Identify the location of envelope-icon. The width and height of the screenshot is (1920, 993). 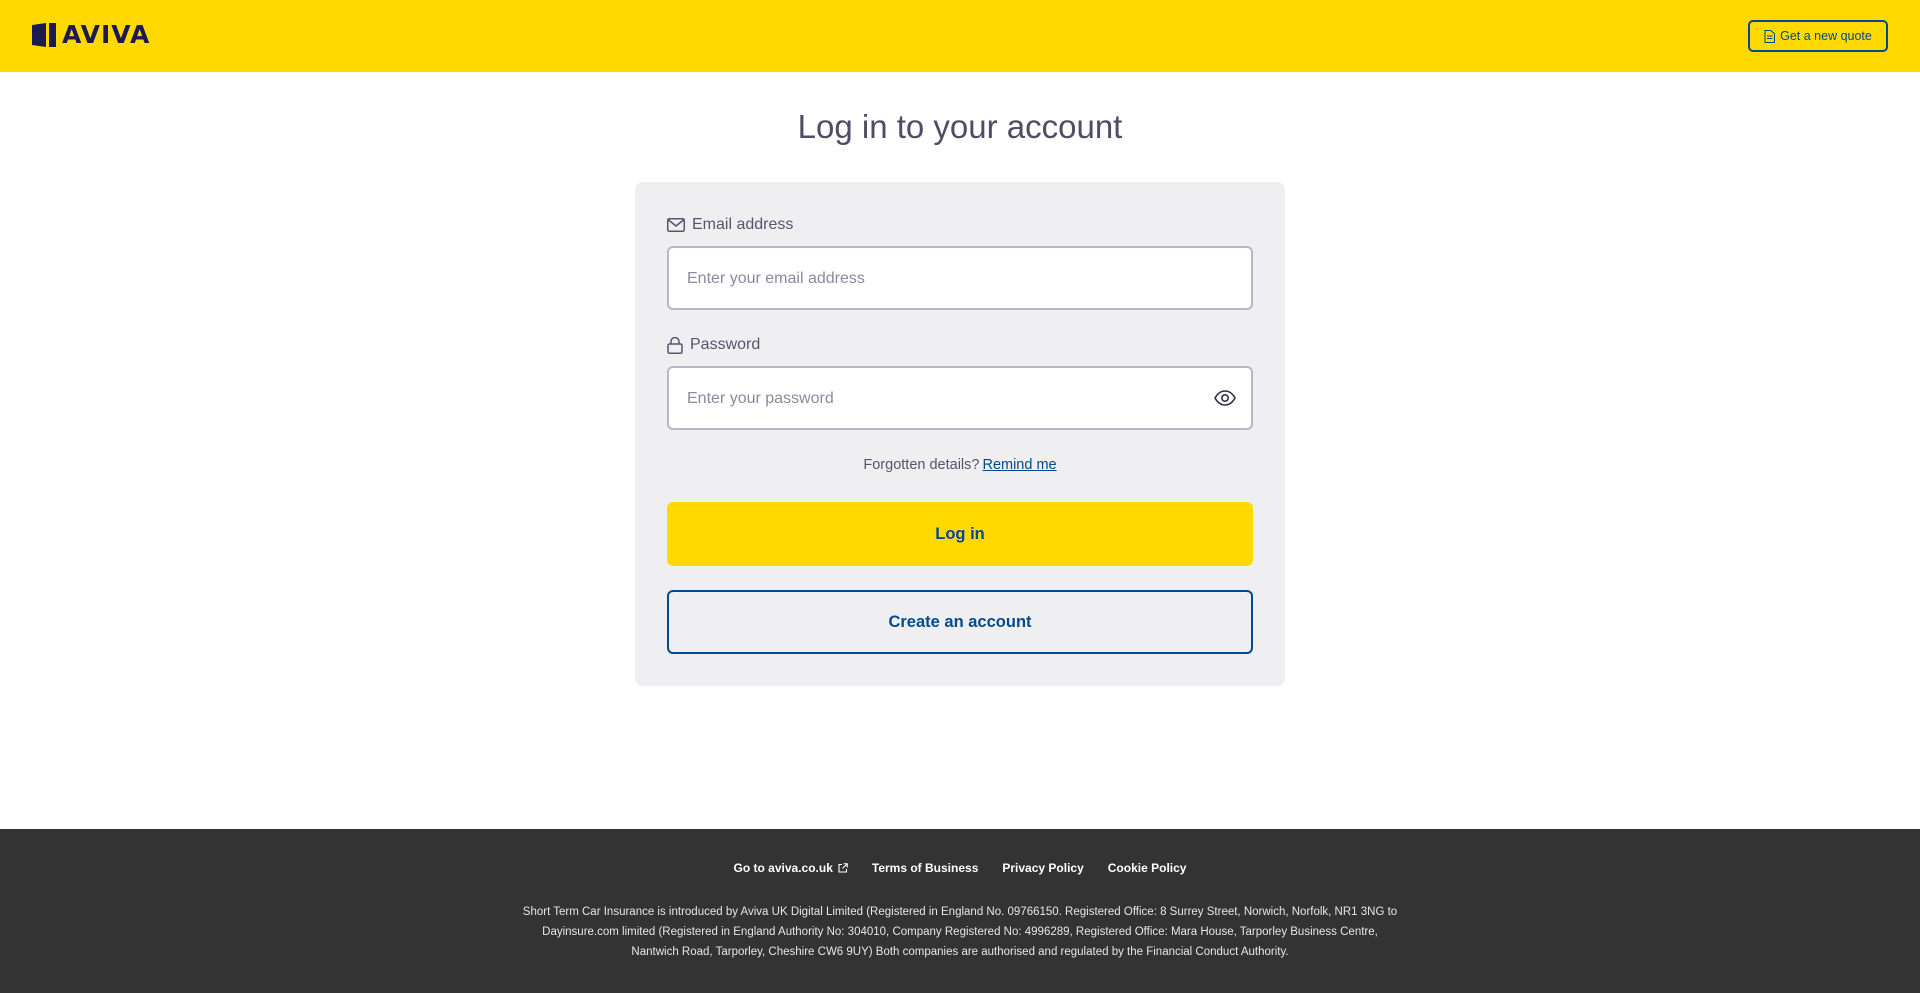
(676, 225).